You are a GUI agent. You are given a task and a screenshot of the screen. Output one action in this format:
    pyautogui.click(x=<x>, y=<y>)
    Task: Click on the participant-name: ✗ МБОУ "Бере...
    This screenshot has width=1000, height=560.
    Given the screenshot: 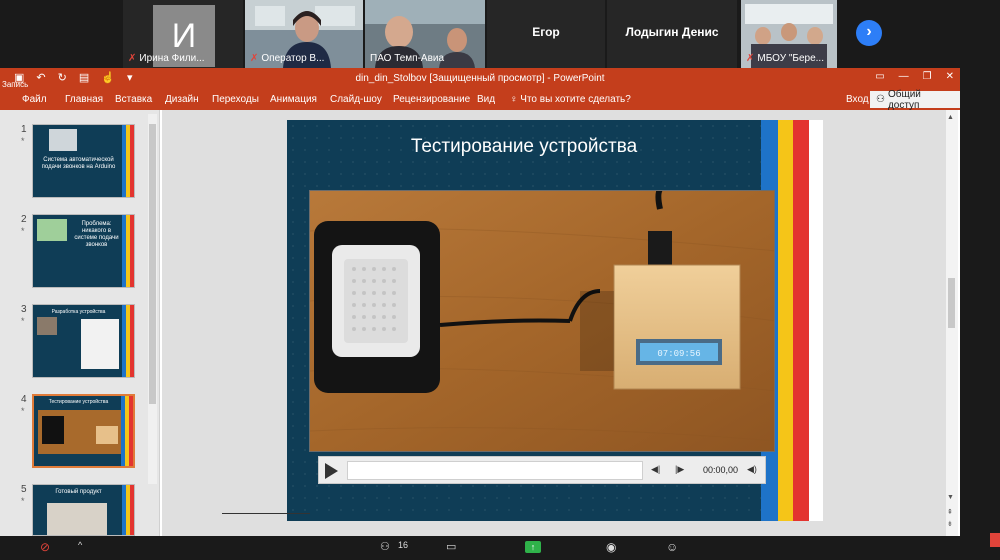 What is the action you would take?
    pyautogui.click(x=785, y=58)
    